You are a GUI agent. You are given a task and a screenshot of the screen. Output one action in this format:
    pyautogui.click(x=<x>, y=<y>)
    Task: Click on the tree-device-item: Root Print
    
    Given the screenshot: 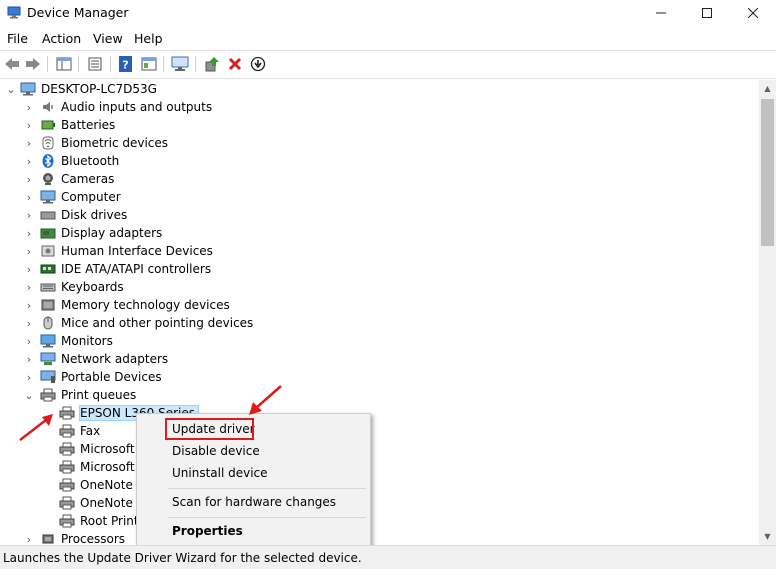 What is the action you would take?
    pyautogui.click(x=99, y=521)
    